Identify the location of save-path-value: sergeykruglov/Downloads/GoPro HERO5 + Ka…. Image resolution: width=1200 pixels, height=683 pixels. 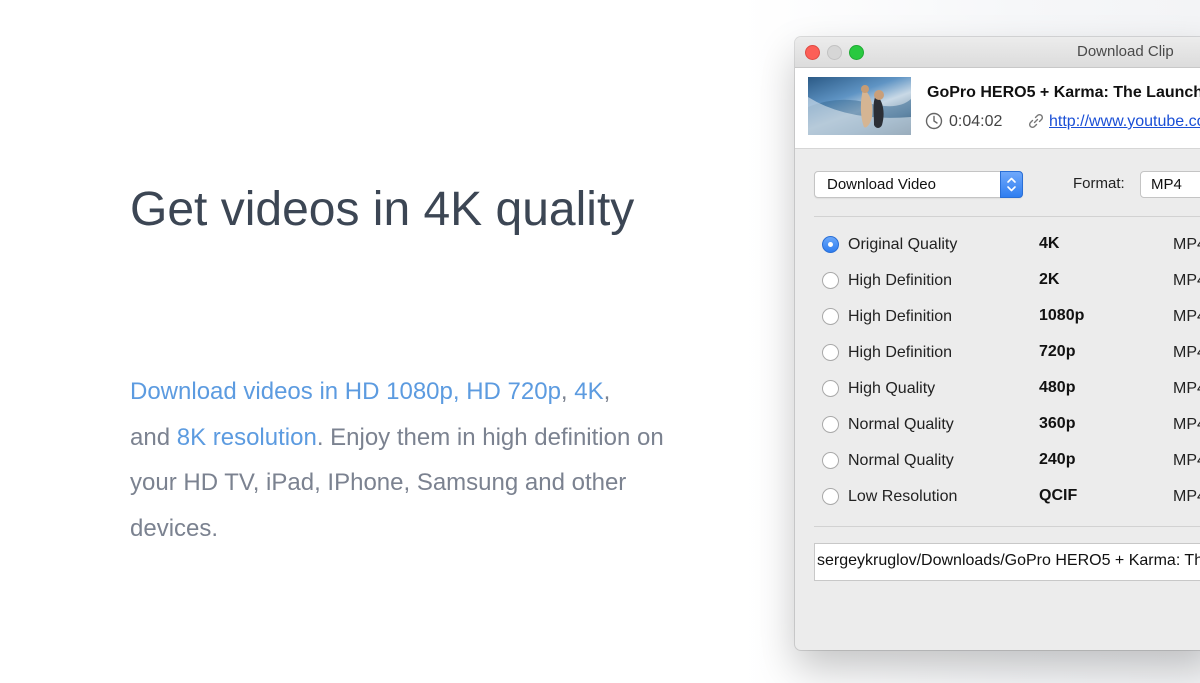
(1008, 560).